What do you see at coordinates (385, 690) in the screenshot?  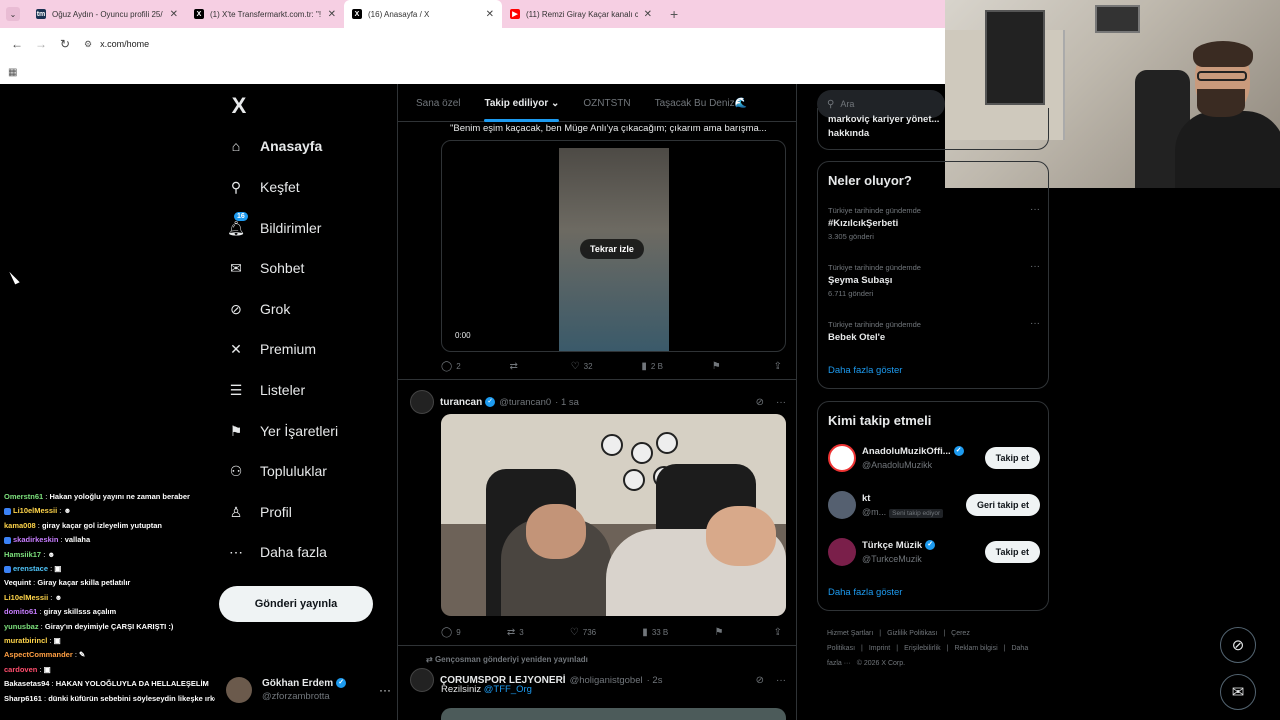 I see `more-dots-icon: ···` at bounding box center [385, 690].